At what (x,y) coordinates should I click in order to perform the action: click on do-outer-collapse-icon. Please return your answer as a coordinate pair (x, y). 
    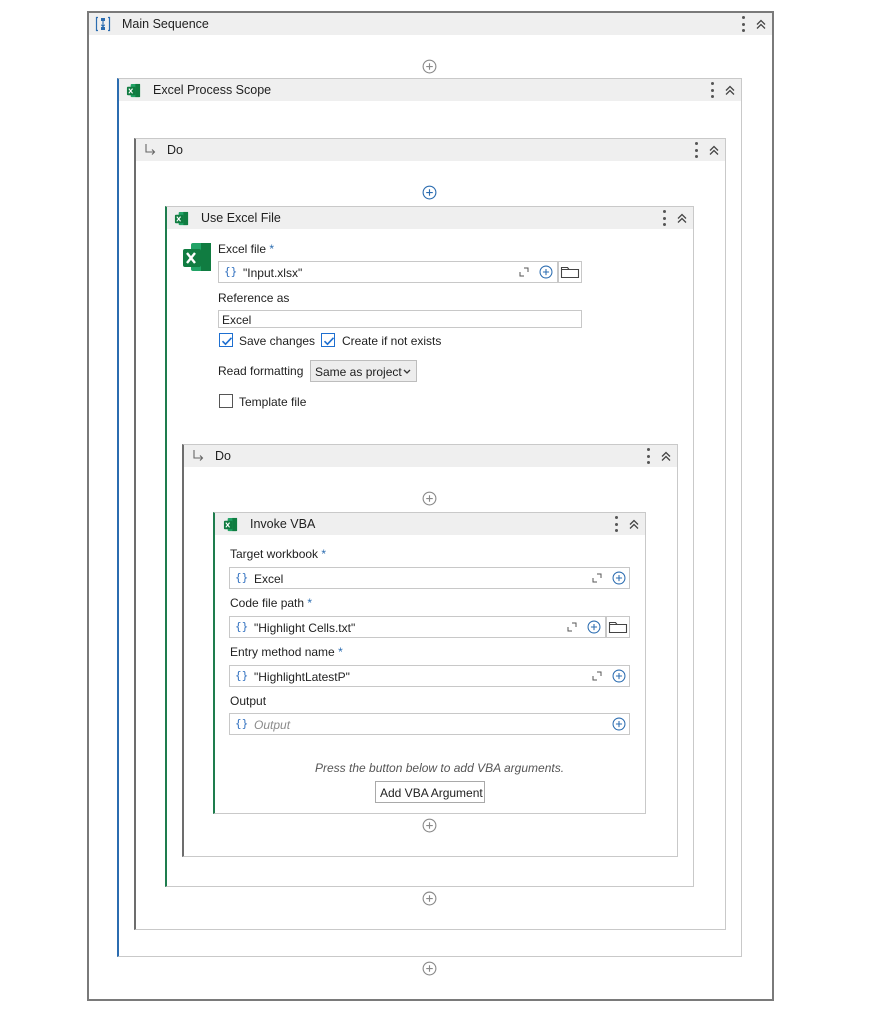
    Looking at the image, I should click on (714, 150).